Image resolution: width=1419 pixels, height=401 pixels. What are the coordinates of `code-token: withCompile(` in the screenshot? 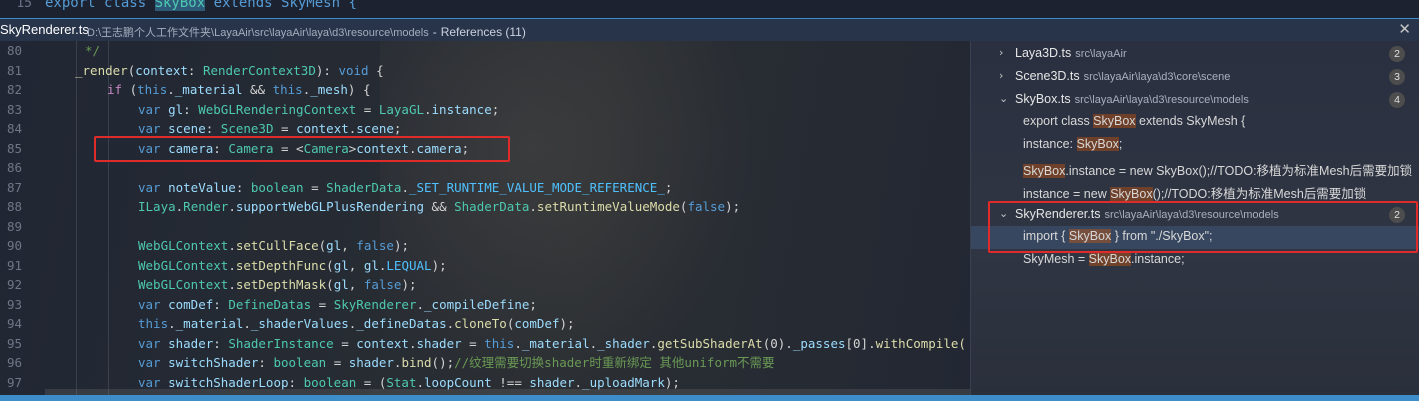 It's located at (920, 343).